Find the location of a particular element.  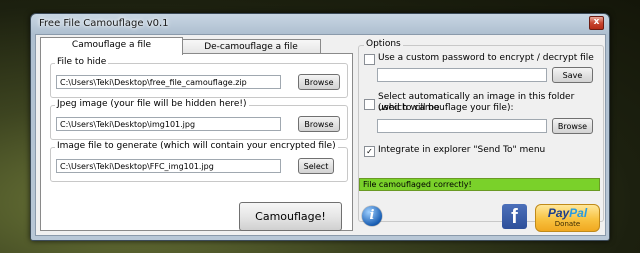

select-output-button: Select is located at coordinates (316, 166).